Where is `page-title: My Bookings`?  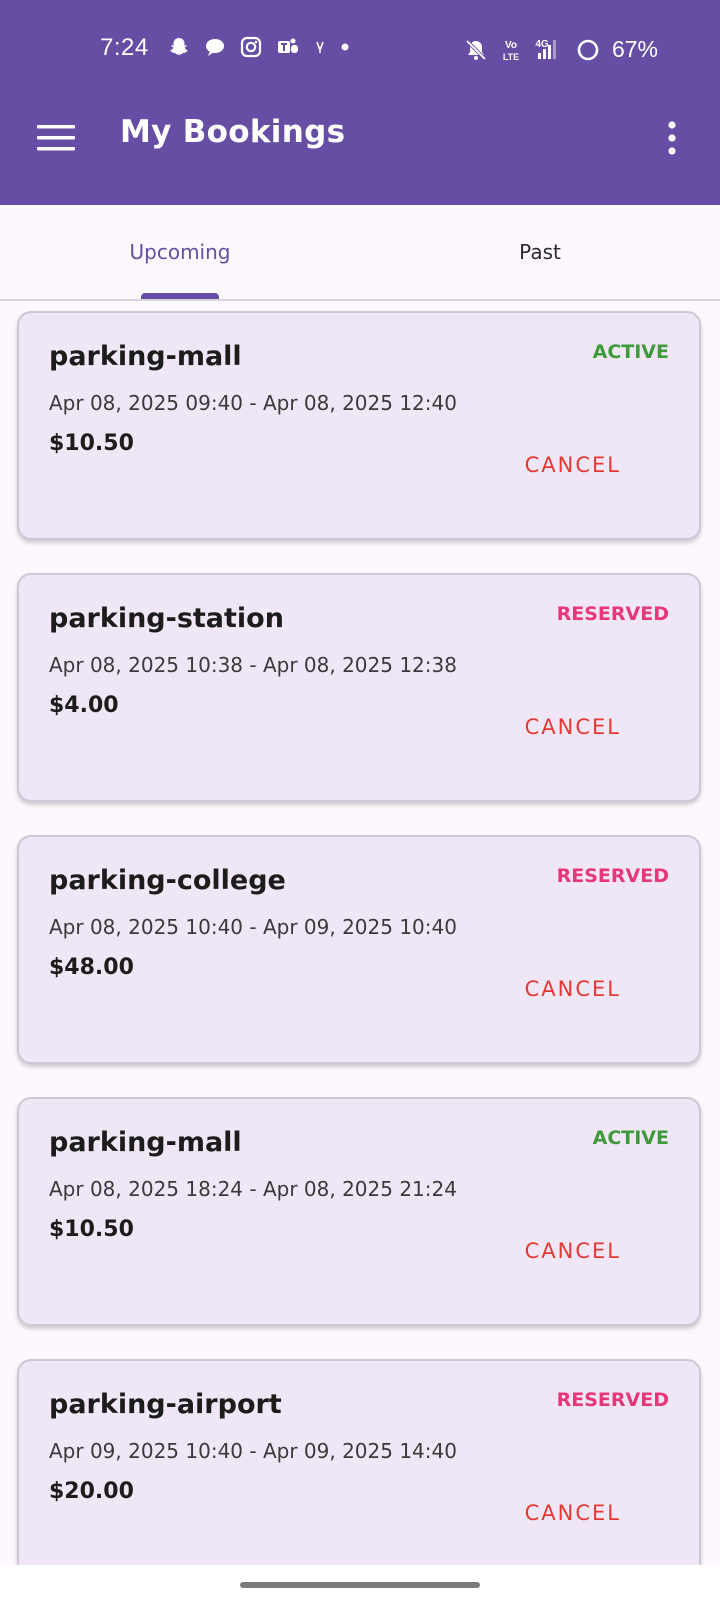
page-title: My Bookings is located at coordinates (233, 132).